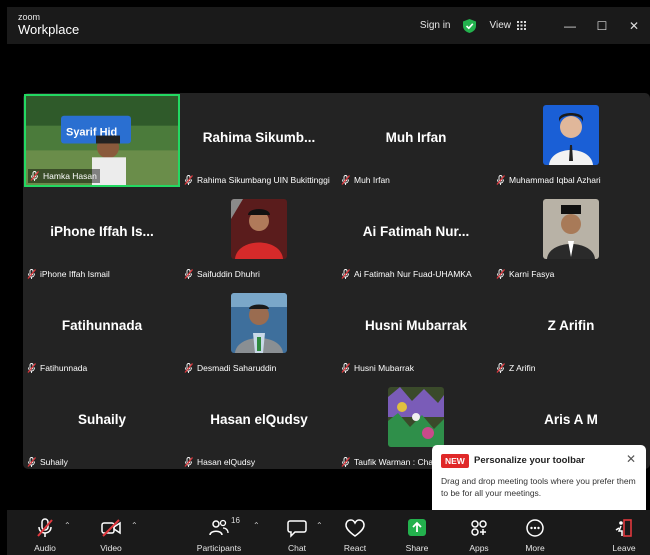 Image resolution: width=650 pixels, height=555 pixels. I want to click on participant-name-label: Muhammad Iqbal Azhari, so click(549, 180).